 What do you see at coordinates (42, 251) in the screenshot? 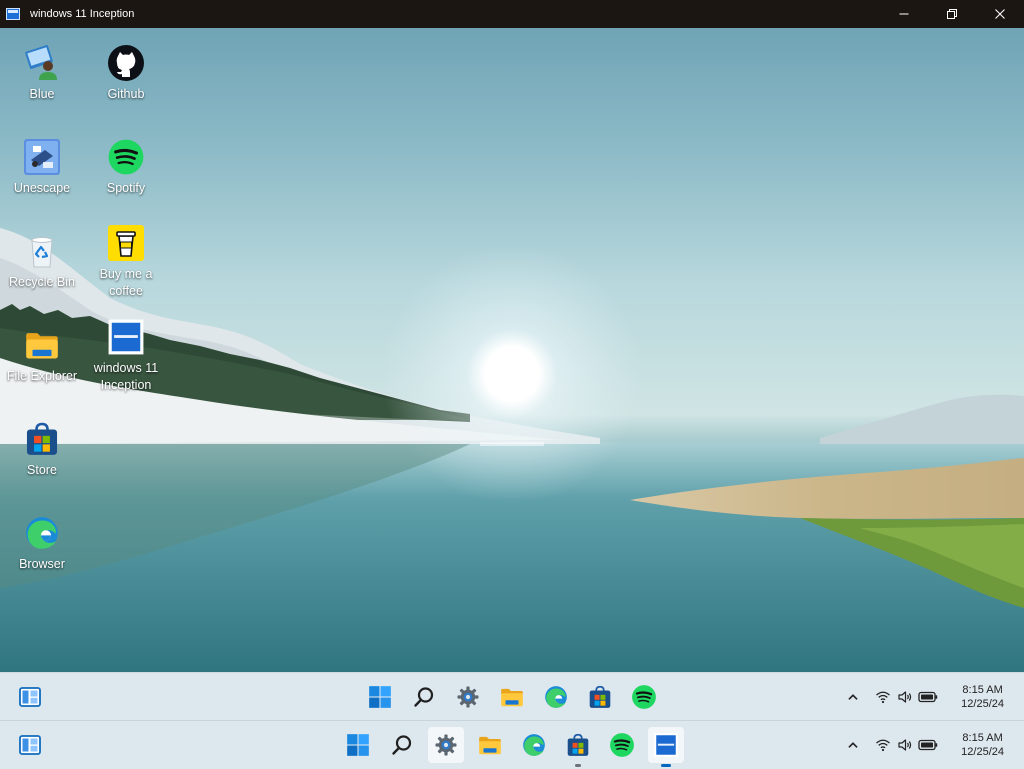
I see `recycle-bin-icon` at bounding box center [42, 251].